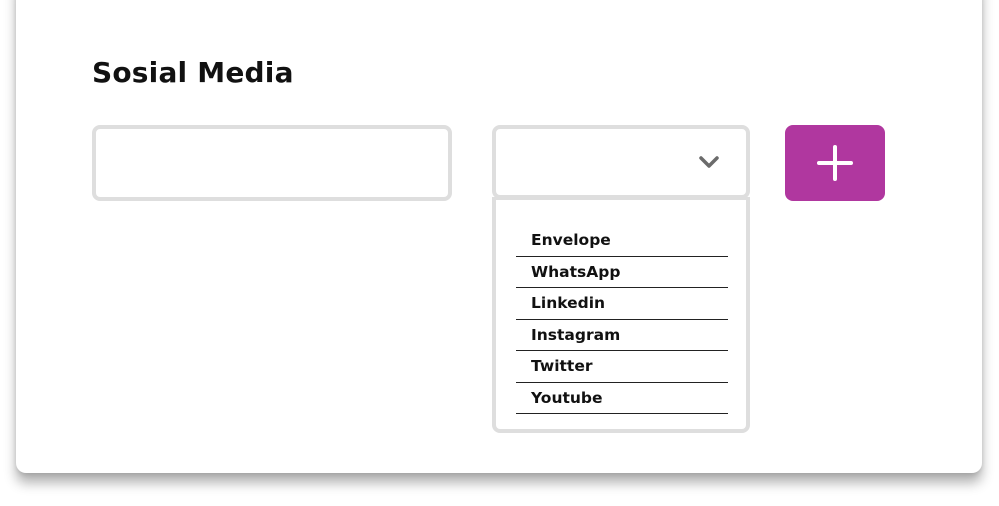 This screenshot has width=999, height=506. I want to click on social-link-input, so click(272, 163).